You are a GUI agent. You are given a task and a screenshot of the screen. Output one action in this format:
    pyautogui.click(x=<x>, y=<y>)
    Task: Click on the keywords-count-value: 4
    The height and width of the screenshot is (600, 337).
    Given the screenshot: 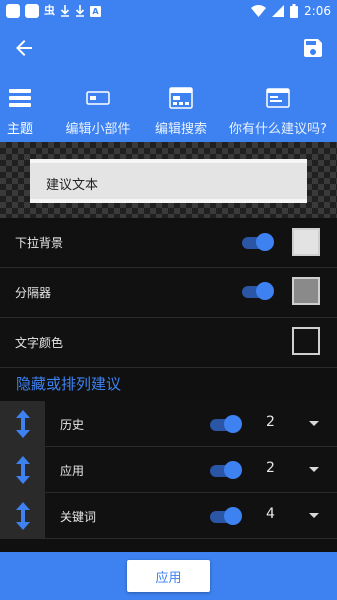 What is the action you would take?
    pyautogui.click(x=270, y=514)
    